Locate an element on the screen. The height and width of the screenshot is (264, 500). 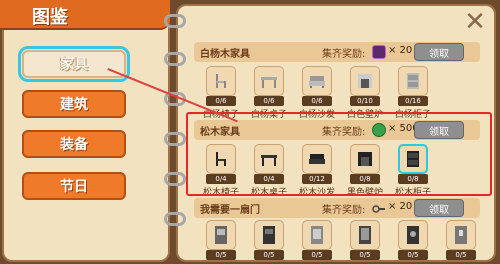
item-count: 0/16 is located at coordinates (413, 101).